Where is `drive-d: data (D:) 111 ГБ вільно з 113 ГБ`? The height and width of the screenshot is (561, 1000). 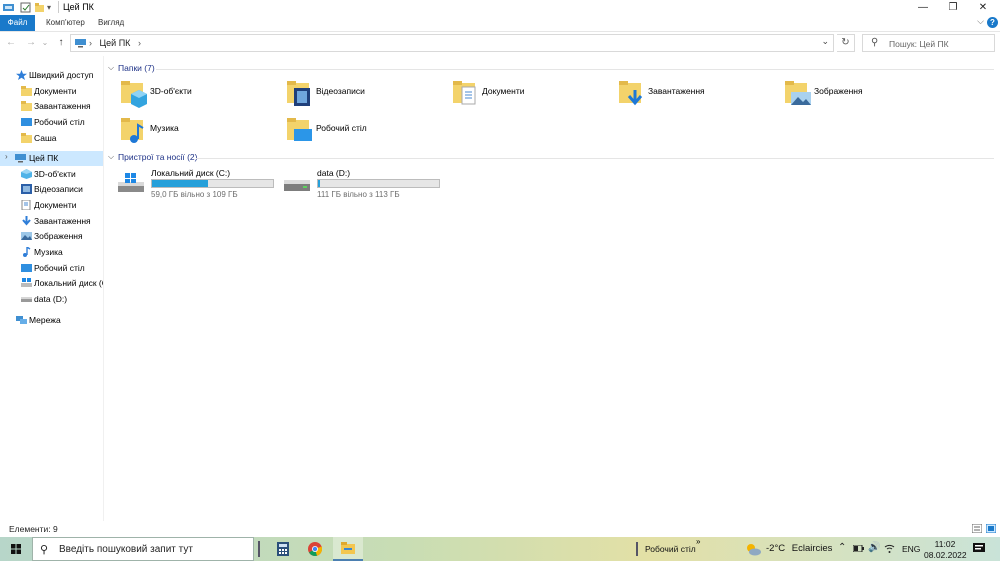 drive-d: data (D:) 111 ГБ вільно з 113 ГБ is located at coordinates (365, 184).